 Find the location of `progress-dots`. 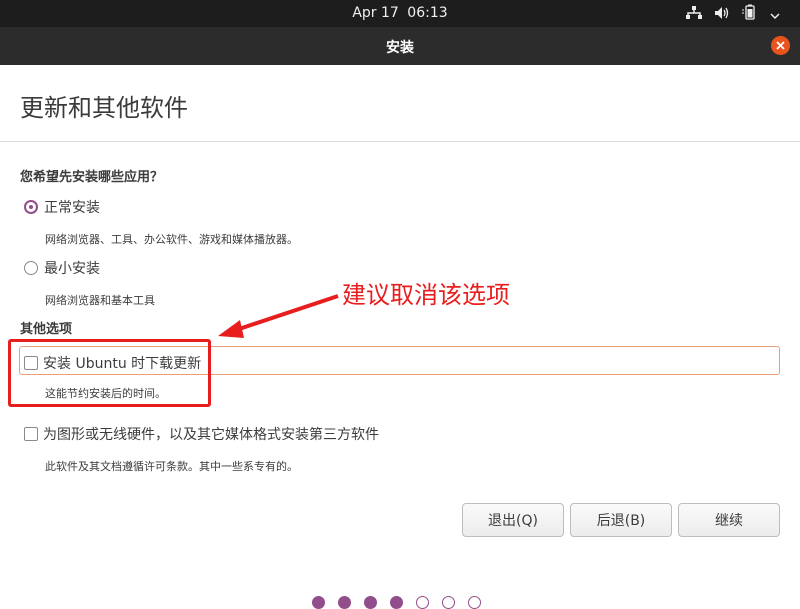

progress-dots is located at coordinates (396, 602).